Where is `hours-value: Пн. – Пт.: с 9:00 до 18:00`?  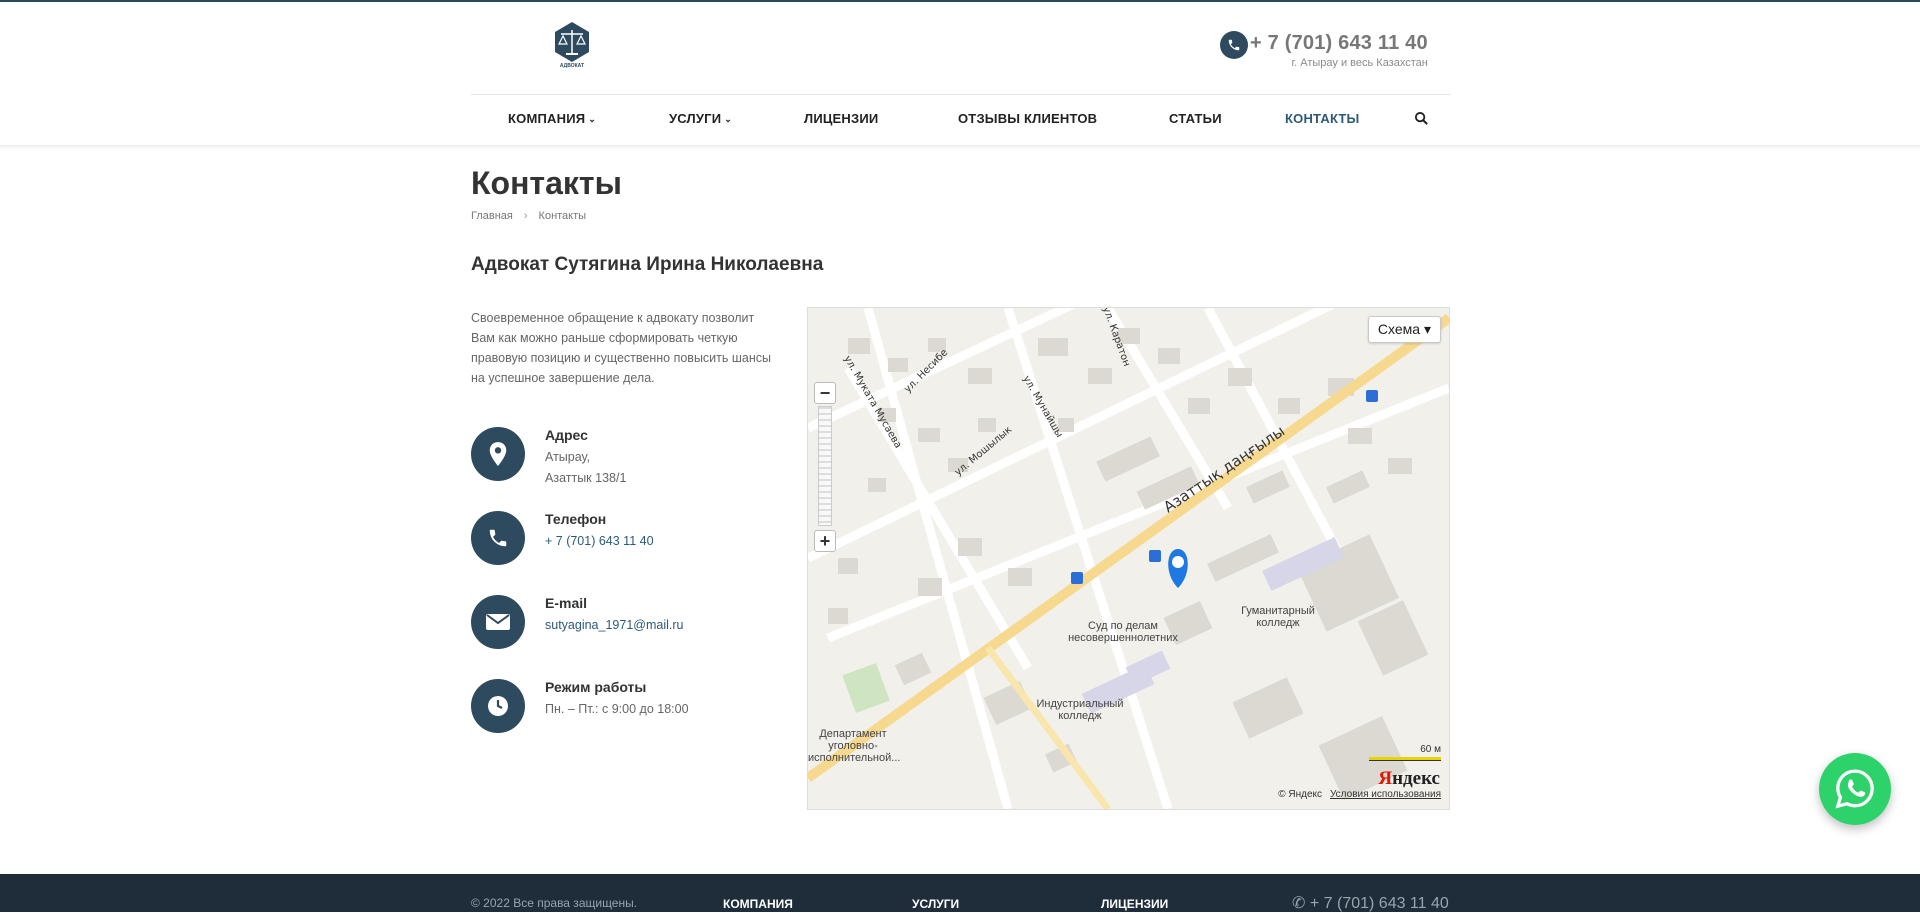
hours-value: Пн. – Пт.: с 9:00 до 18:00 is located at coordinates (617, 709).